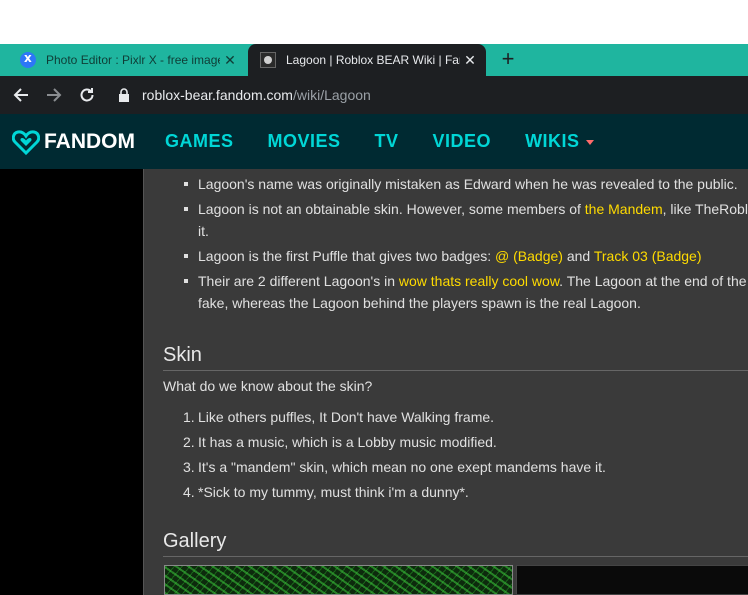 The width and height of the screenshot is (748, 595). I want to click on bear-wiki-icon, so click(268, 60).